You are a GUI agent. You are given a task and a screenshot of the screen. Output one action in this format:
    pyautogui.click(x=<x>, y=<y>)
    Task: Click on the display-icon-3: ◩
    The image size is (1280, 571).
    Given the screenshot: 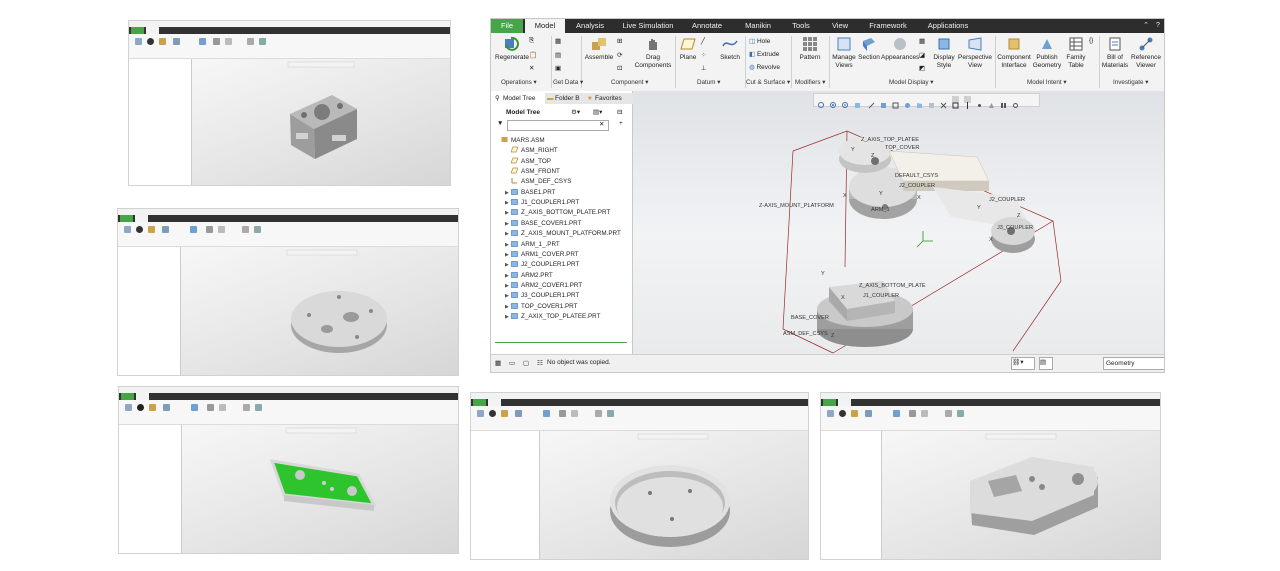 What is the action you would take?
    pyautogui.click(x=922, y=68)
    